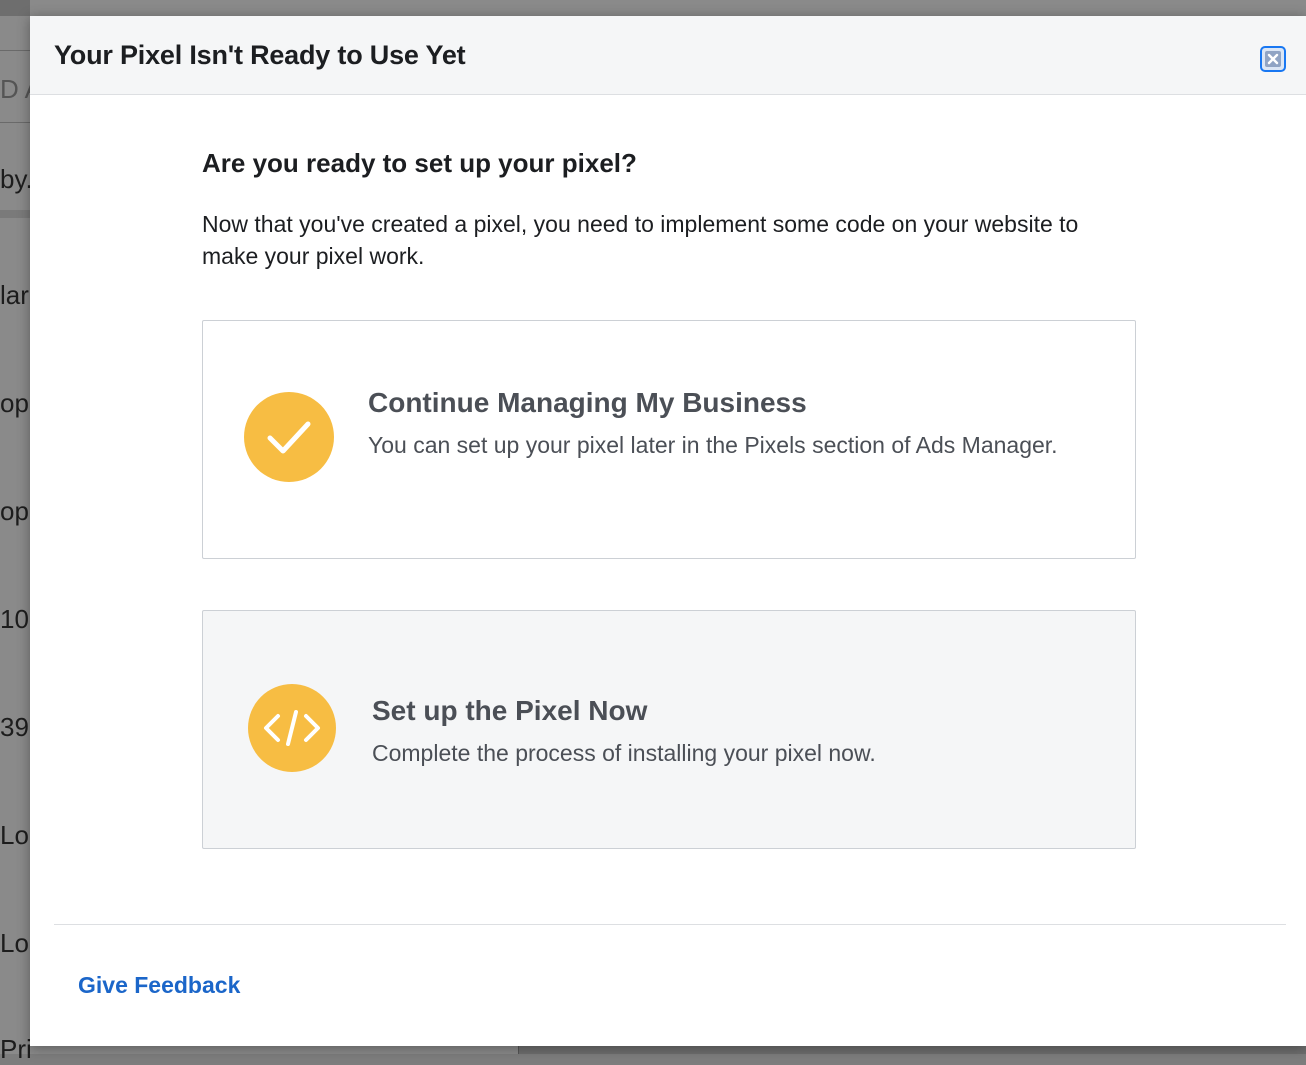 Image resolution: width=1306 pixels, height=1065 pixels. I want to click on background-row-text: 10, so click(14, 619).